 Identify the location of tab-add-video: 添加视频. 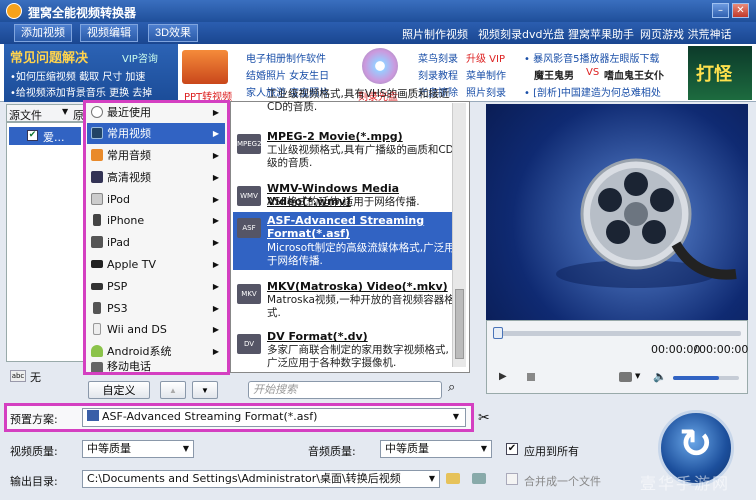
(43, 33).